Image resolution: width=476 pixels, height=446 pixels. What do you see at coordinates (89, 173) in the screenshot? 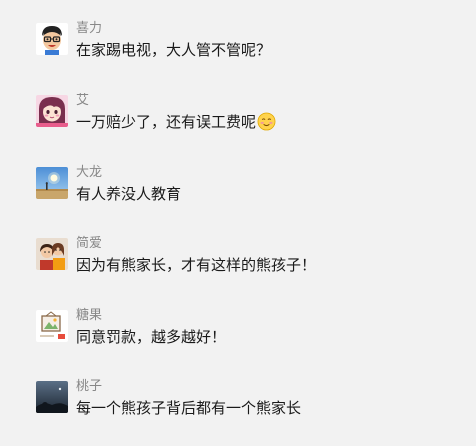
I see `commenter-name: 大龙` at bounding box center [89, 173].